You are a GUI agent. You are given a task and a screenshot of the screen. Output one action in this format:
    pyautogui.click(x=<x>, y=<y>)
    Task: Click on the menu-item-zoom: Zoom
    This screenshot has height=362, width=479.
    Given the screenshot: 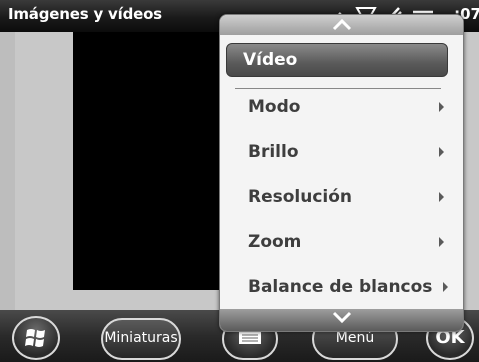 What is the action you would take?
    pyautogui.click(x=353, y=245)
    